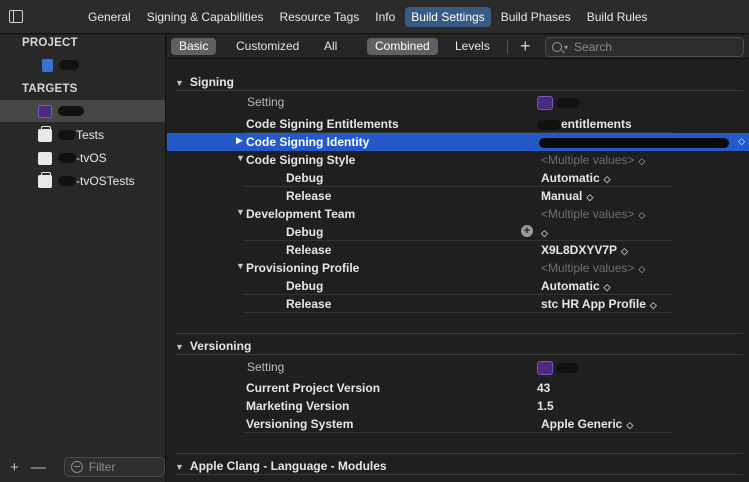 The width and height of the screenshot is (749, 482). Describe the element at coordinates (322, 124) in the screenshot. I see `setting-name: Code Signing Entitlements` at that location.